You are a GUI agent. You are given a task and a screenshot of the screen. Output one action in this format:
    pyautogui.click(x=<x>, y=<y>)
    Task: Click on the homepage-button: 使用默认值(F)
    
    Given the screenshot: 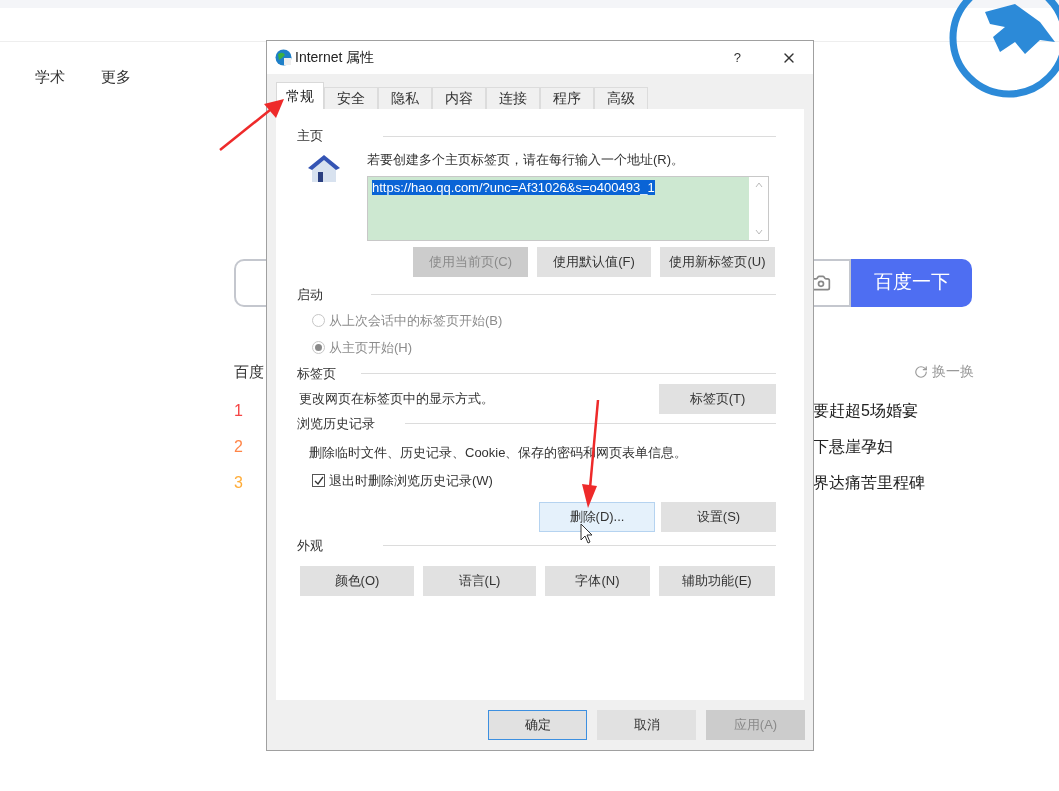 What is the action you would take?
    pyautogui.click(x=594, y=261)
    